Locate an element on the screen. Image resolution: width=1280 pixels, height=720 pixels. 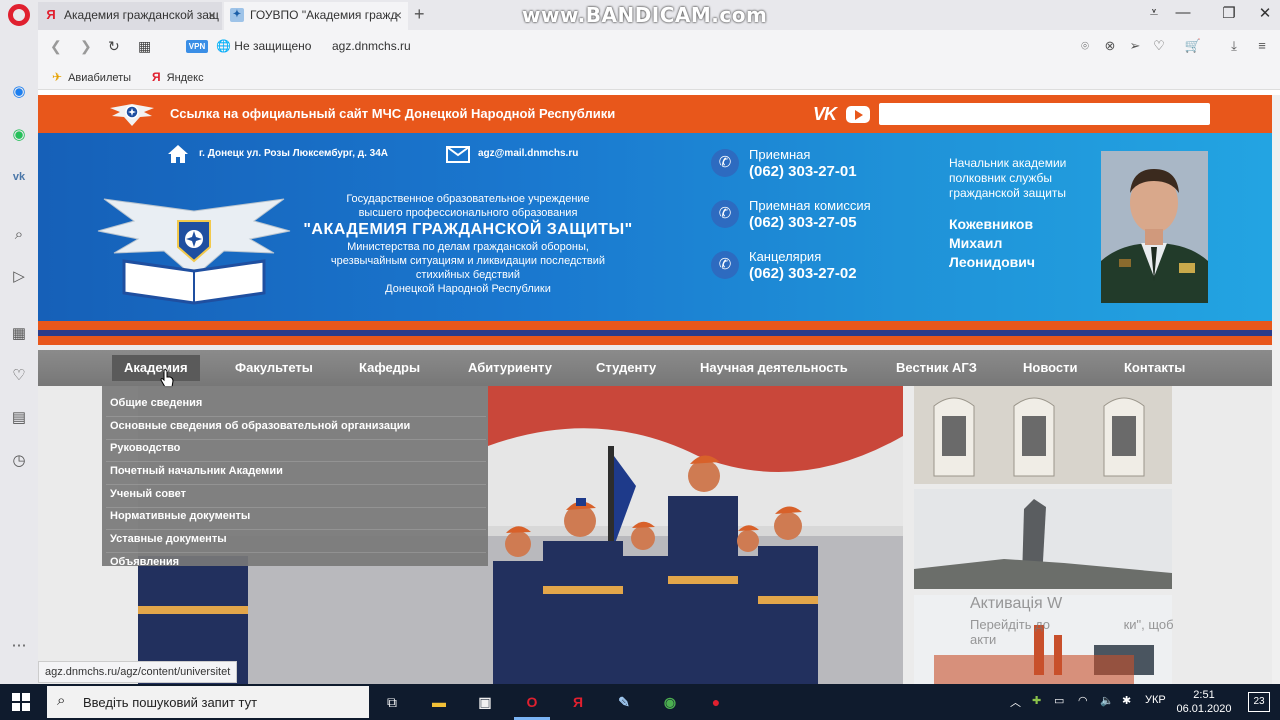
menu-announcements: Объявления is located at coordinates (144, 562).